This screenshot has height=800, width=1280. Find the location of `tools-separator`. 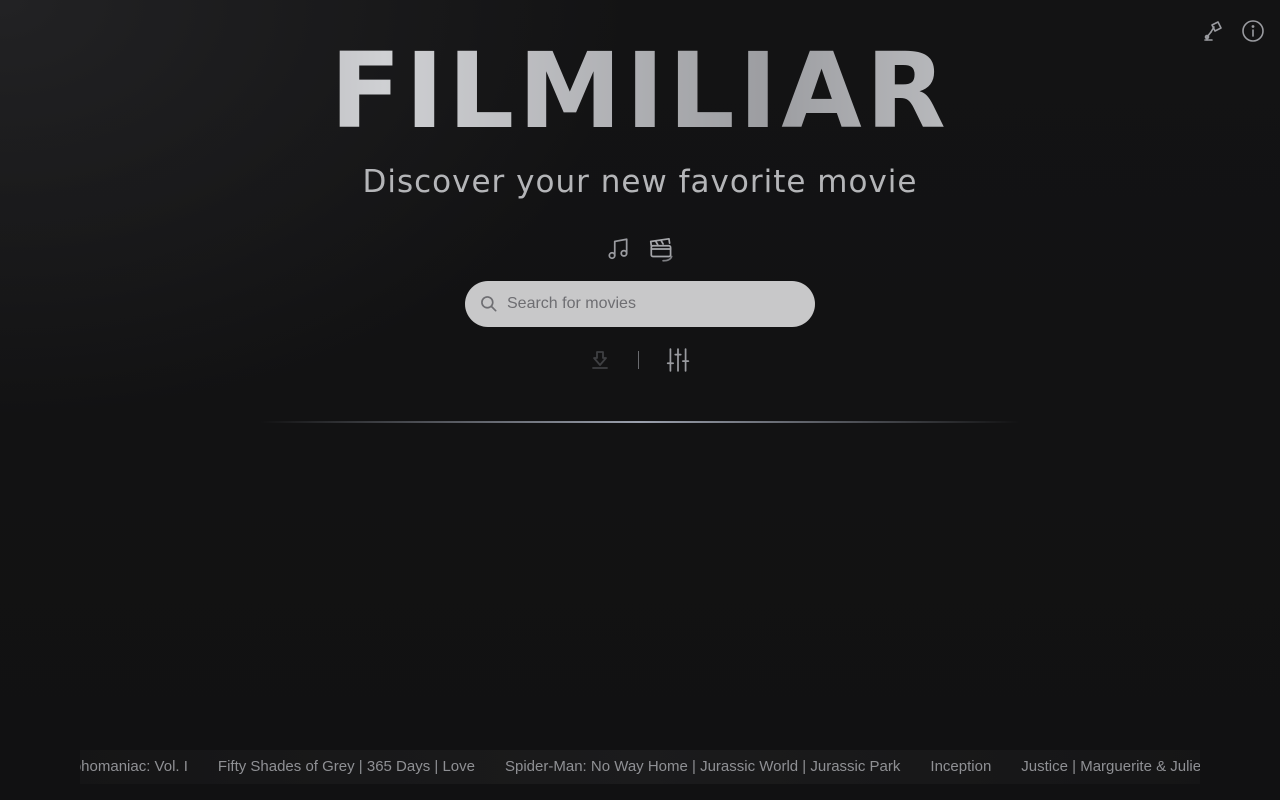

tools-separator is located at coordinates (638, 360).